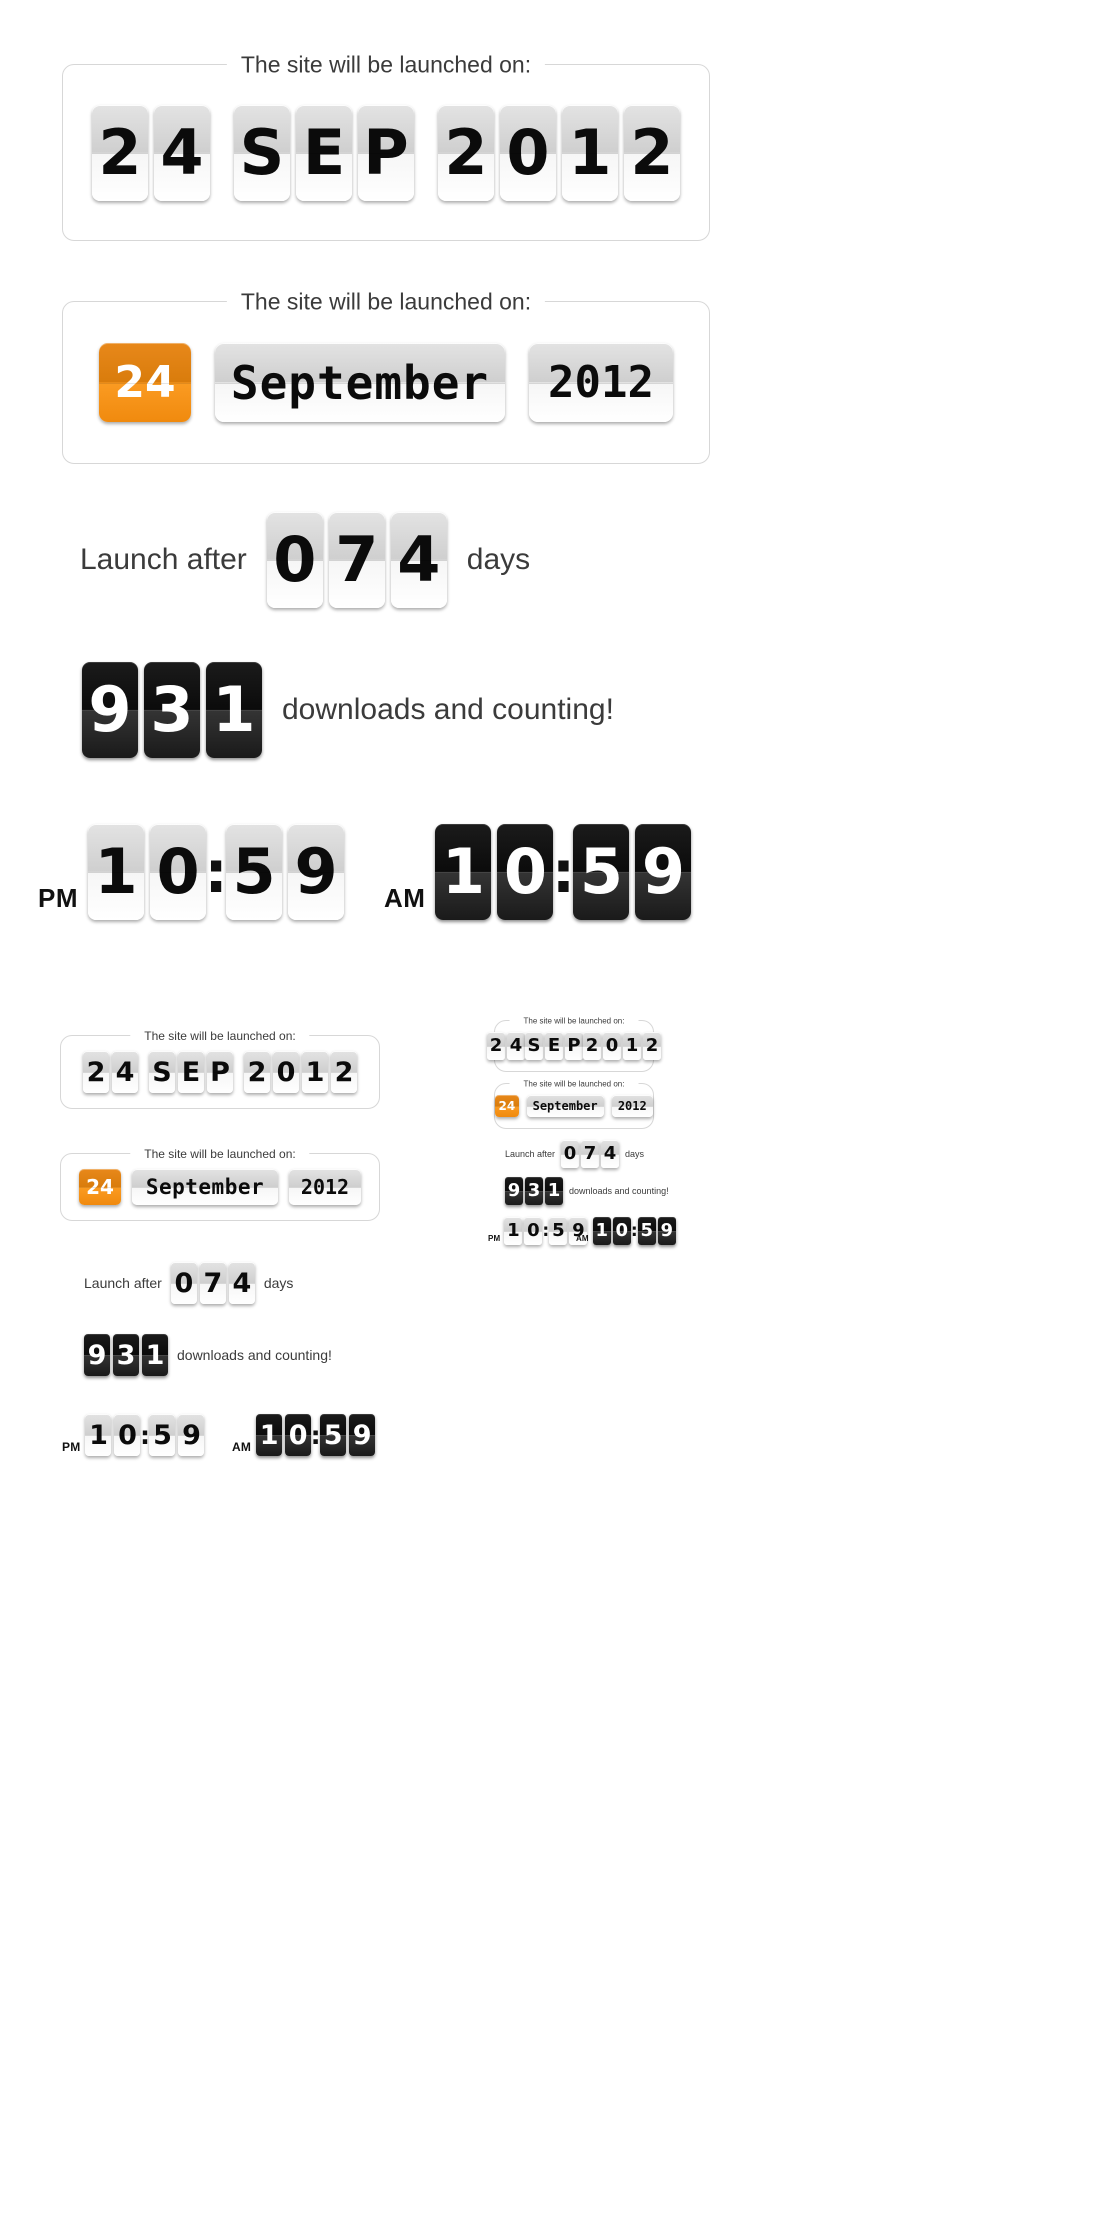 The width and height of the screenshot is (1100, 2240). I want to click on launch-after-widget-large: Launch after 0 7 4 days, so click(305, 560).